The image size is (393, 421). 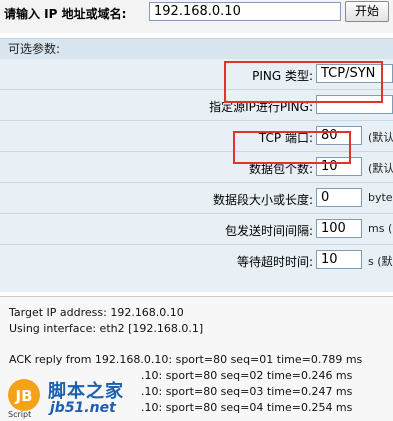 I want to click on timeout-input: 10, so click(x=339, y=259).